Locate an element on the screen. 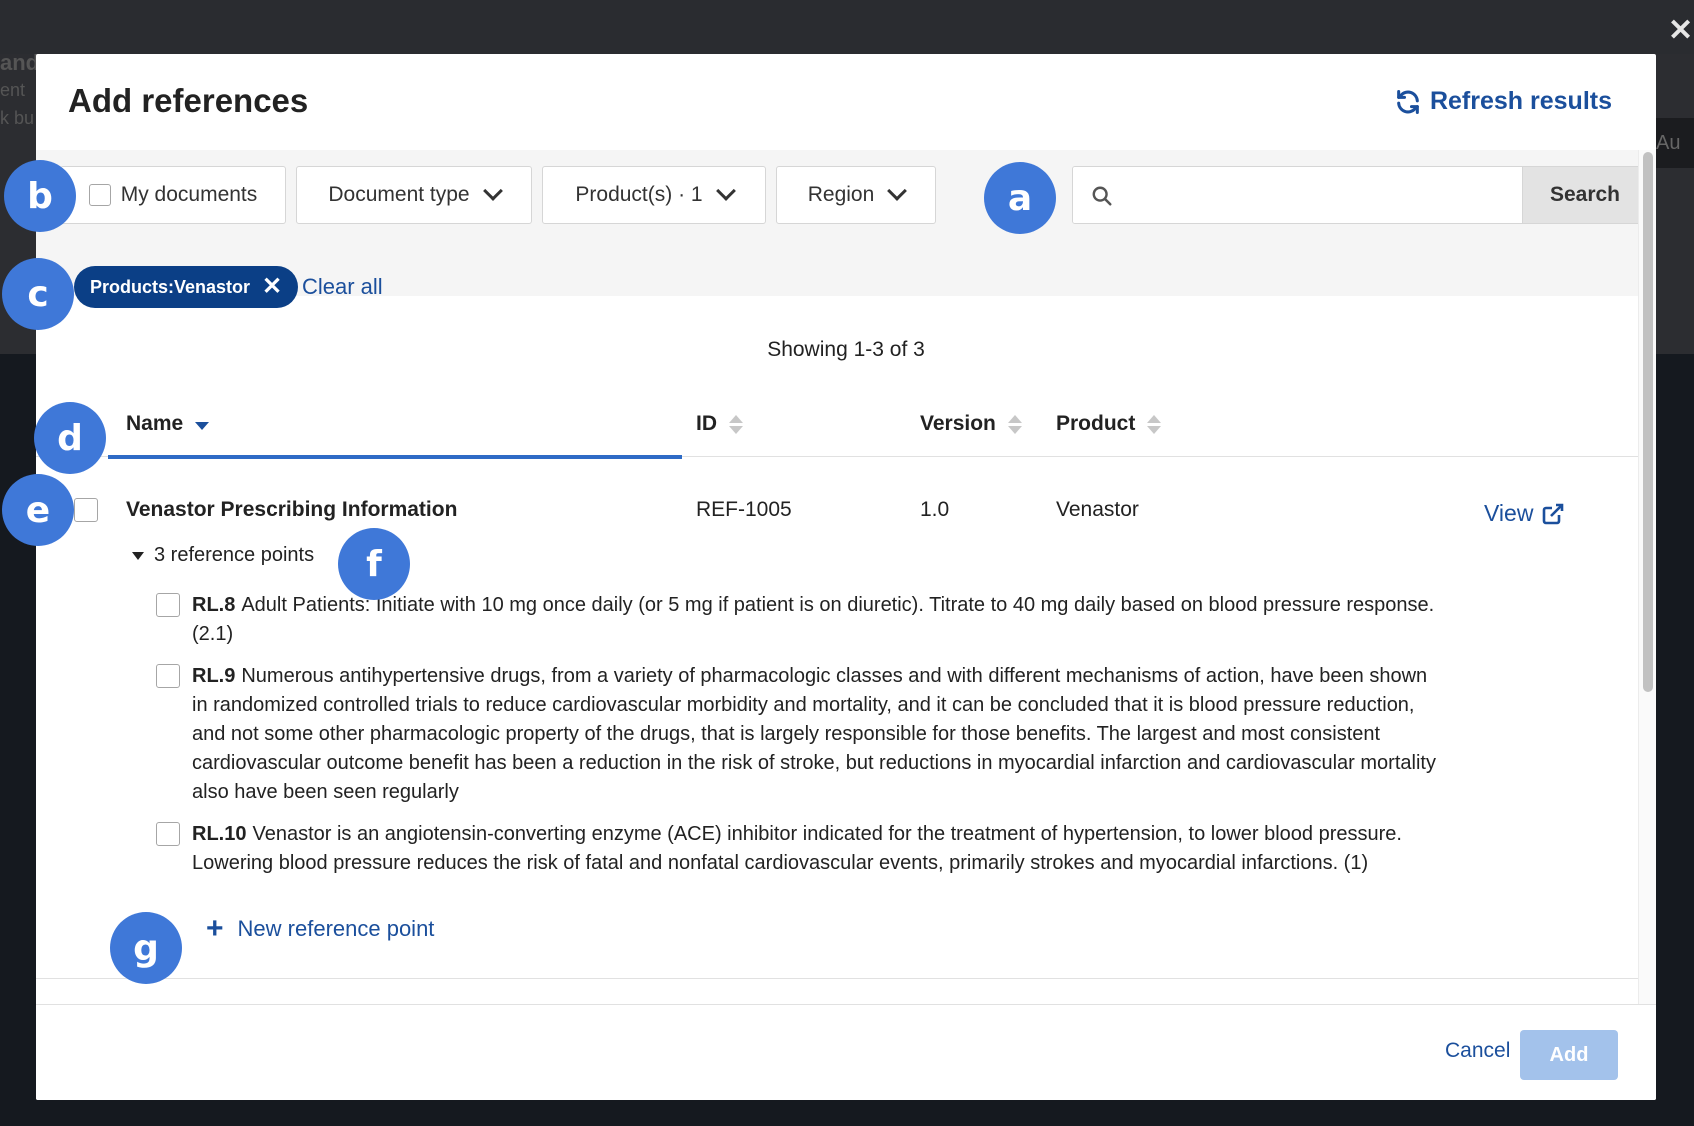 This screenshot has width=1694, height=1126. column-header-product: Product is located at coordinates (1109, 424).